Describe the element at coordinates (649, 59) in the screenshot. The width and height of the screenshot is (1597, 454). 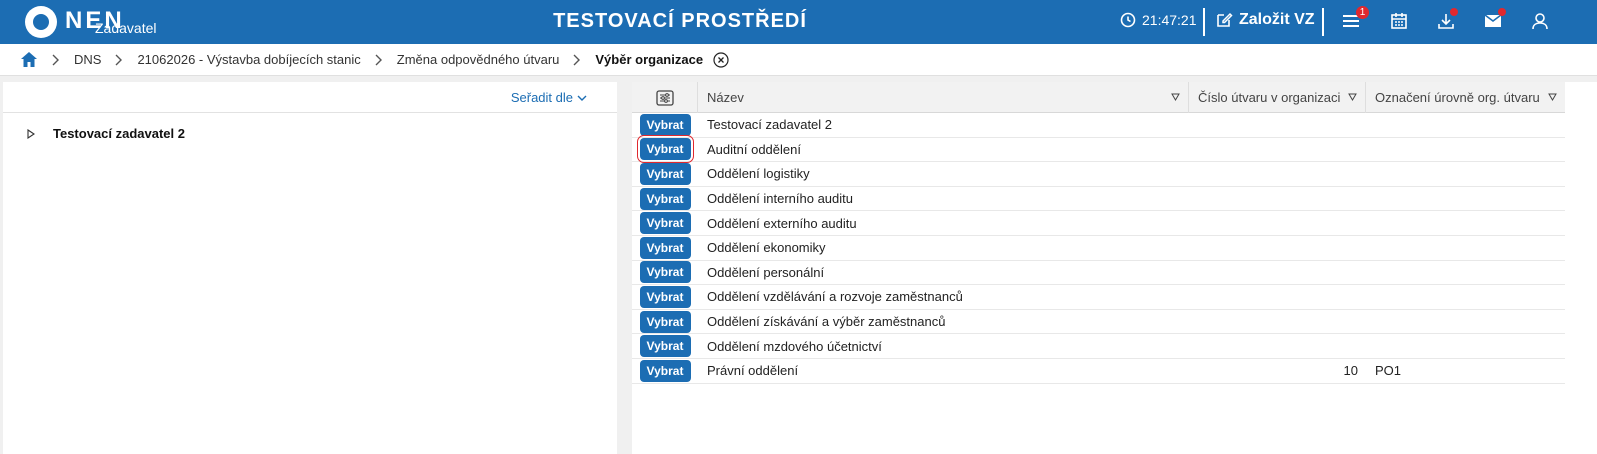
I see `breadcrumb-current: Výběr organizace` at that location.